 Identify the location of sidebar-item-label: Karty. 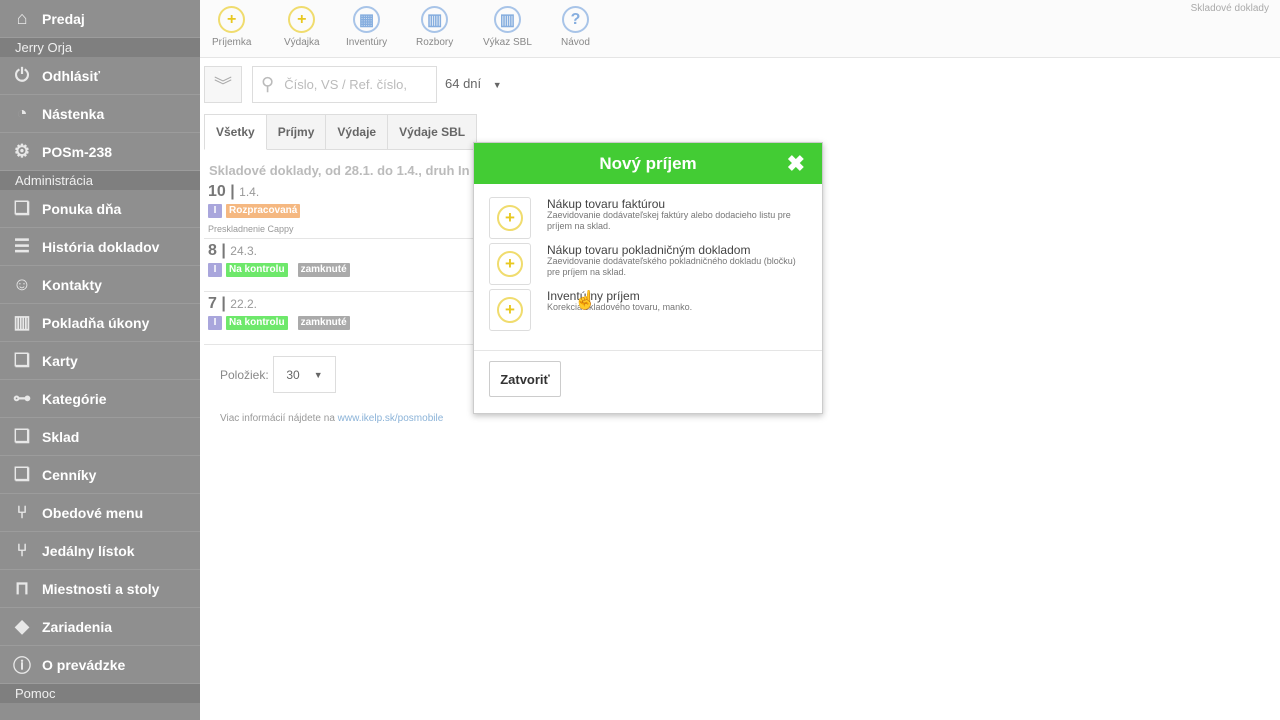
(60, 360).